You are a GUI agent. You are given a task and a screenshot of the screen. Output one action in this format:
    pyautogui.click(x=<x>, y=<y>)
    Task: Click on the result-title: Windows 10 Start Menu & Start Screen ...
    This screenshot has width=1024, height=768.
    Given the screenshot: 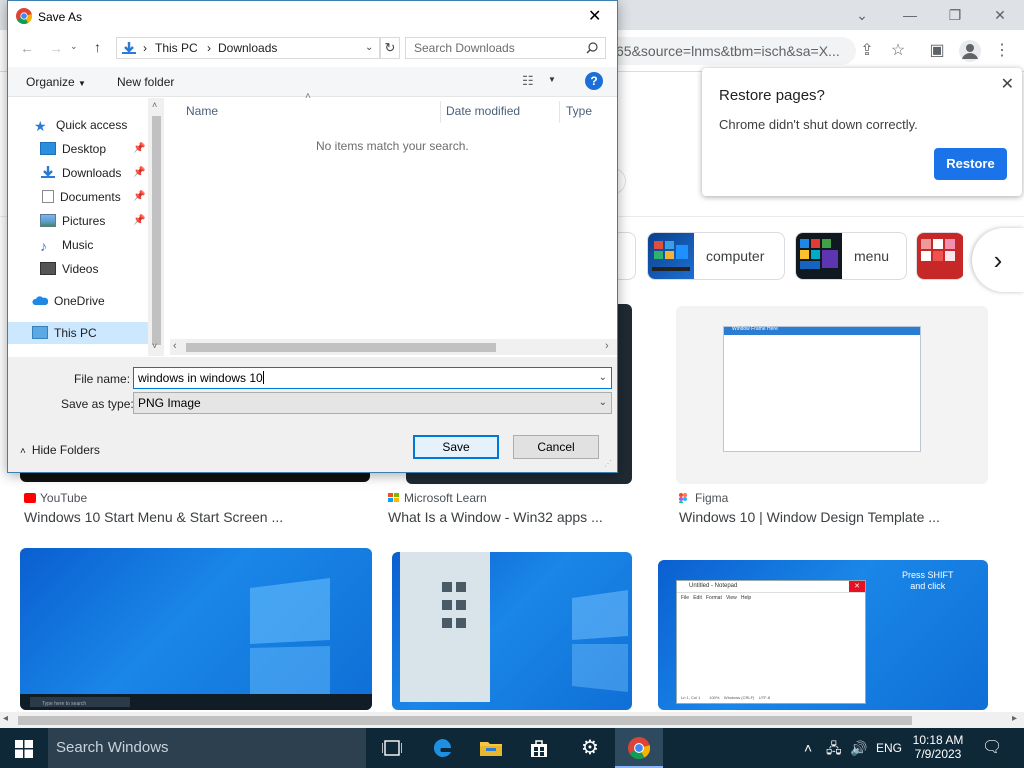 What is the action you would take?
    pyautogui.click(x=153, y=517)
    